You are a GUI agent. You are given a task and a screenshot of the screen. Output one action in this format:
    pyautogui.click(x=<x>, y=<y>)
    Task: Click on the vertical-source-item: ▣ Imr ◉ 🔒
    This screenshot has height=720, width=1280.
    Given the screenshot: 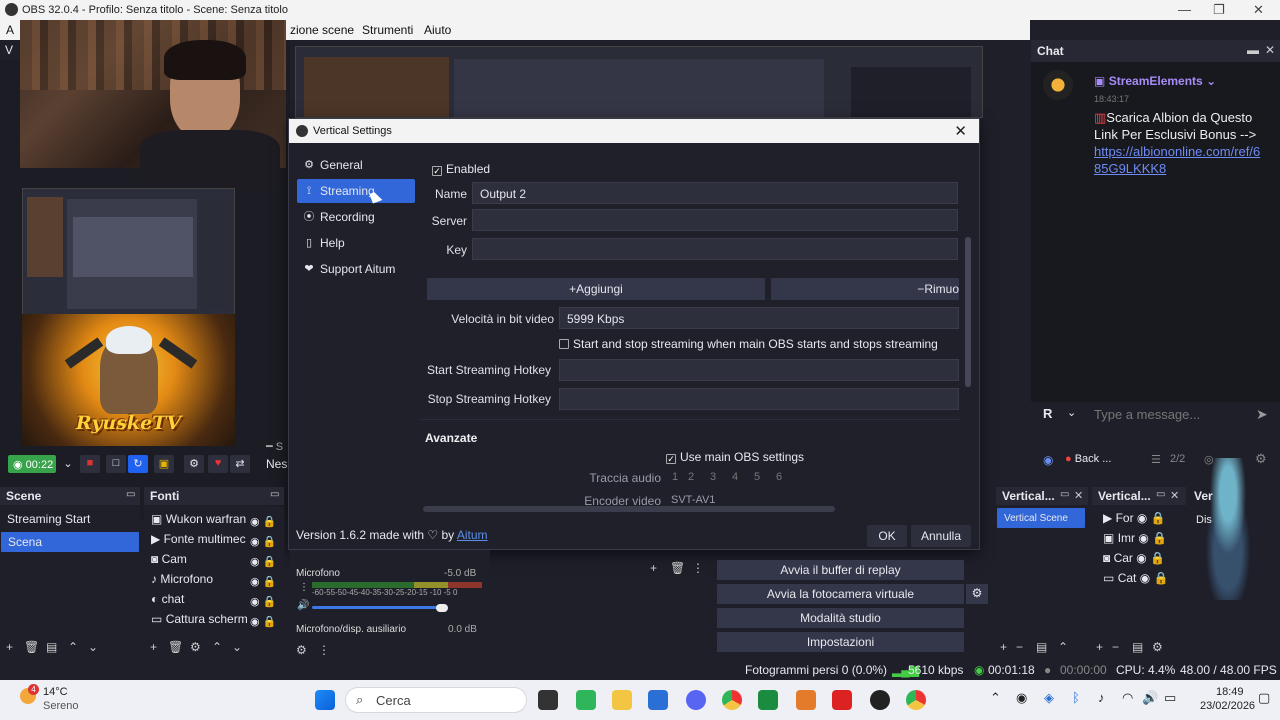 What is the action you would take?
    pyautogui.click(x=1140, y=538)
    